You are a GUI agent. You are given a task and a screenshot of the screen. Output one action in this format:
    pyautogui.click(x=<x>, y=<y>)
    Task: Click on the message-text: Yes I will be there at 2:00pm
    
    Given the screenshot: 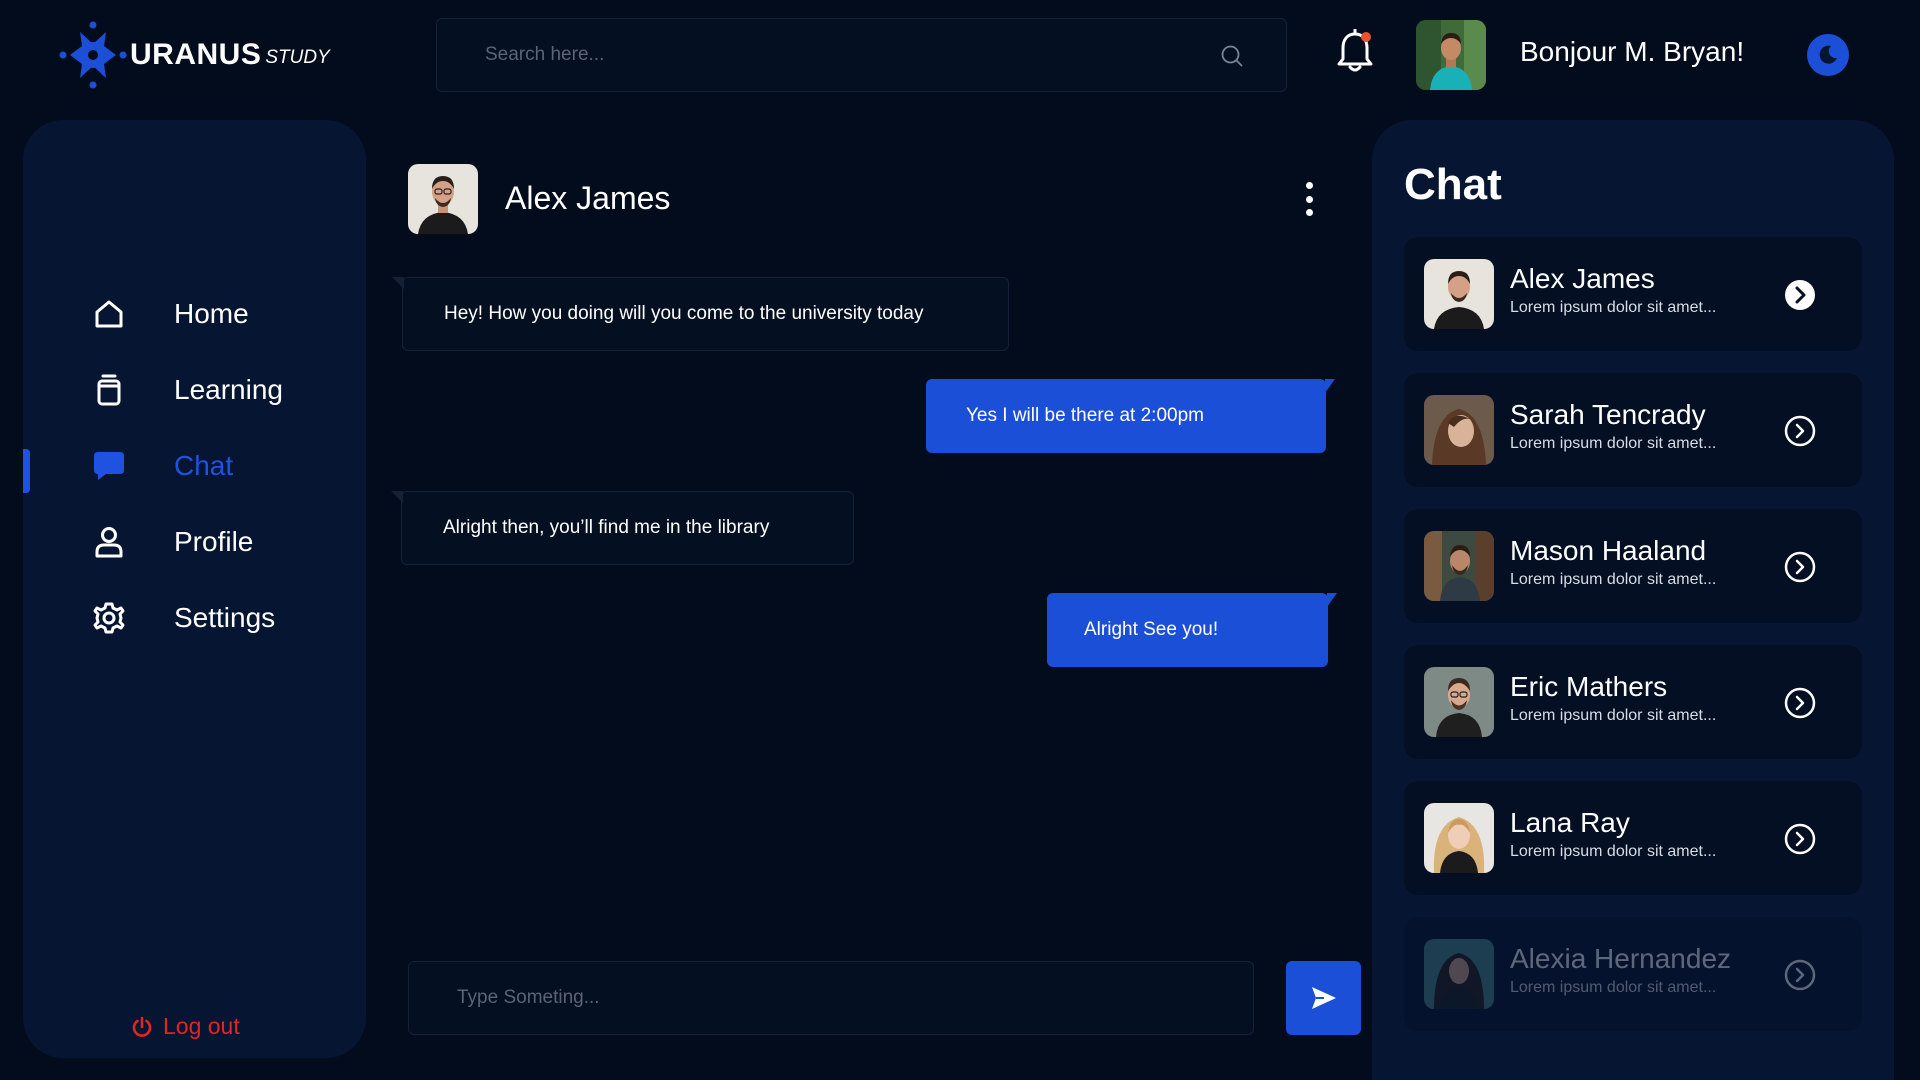 What is the action you would take?
    pyautogui.click(x=1085, y=415)
    